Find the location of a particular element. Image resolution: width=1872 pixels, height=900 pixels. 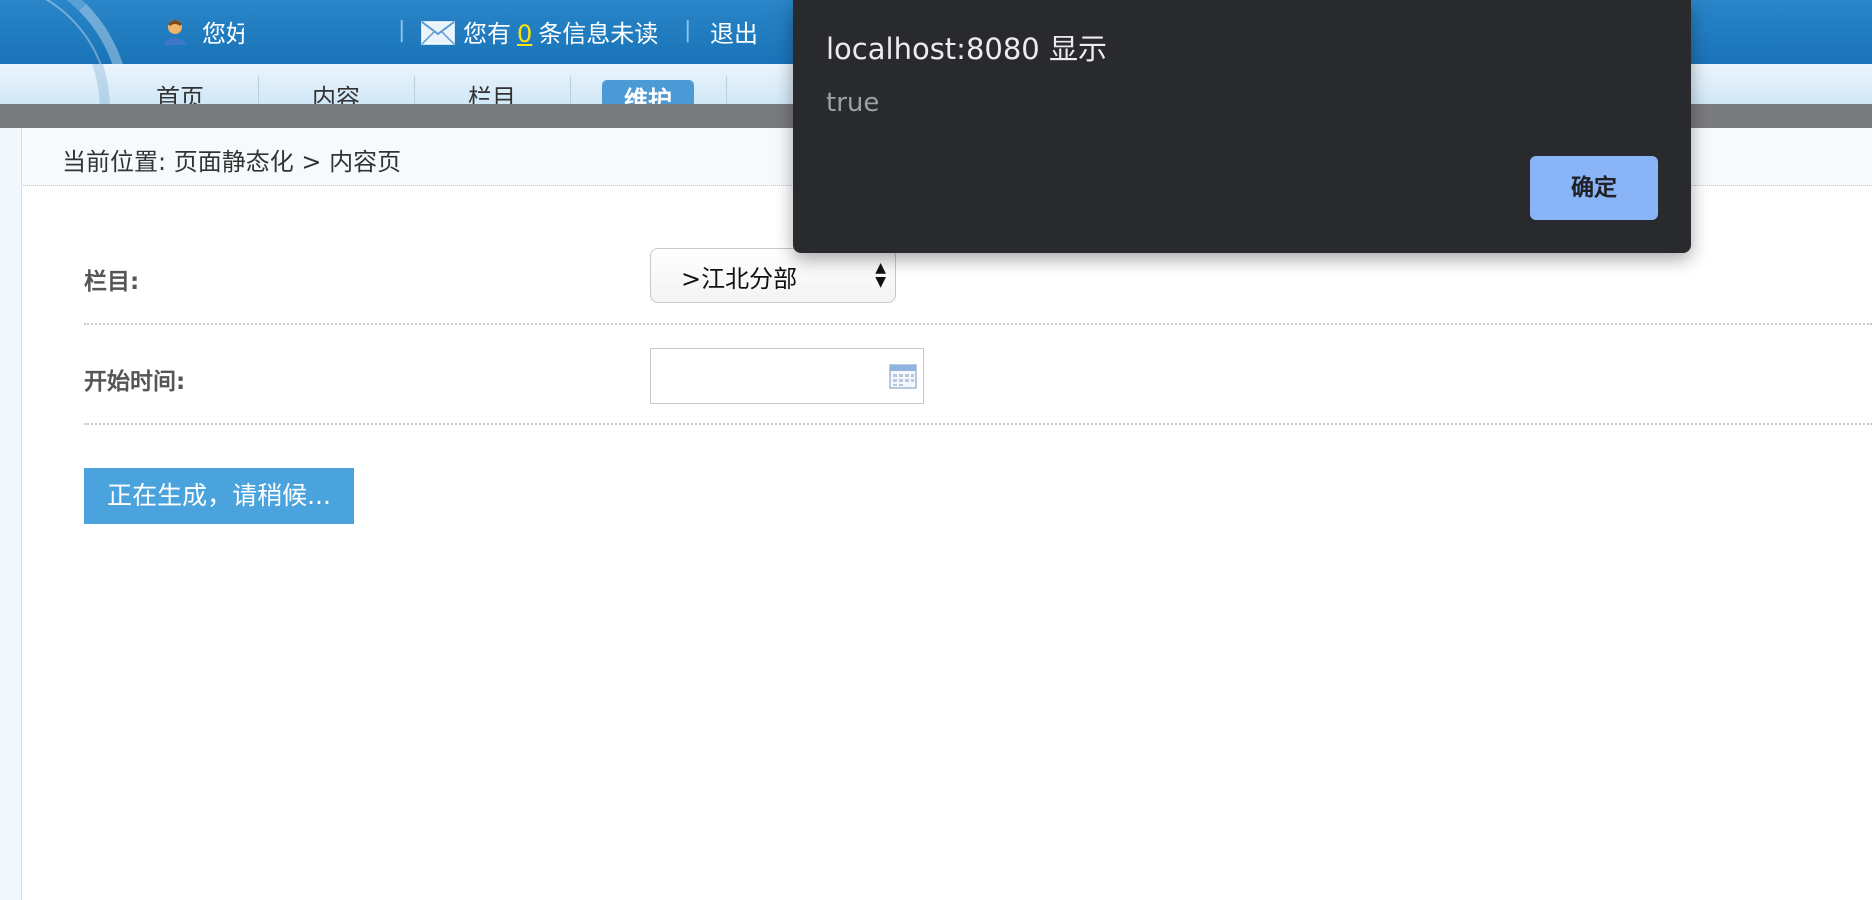

unread-suffix: 条信息未读 is located at coordinates (598, 34).